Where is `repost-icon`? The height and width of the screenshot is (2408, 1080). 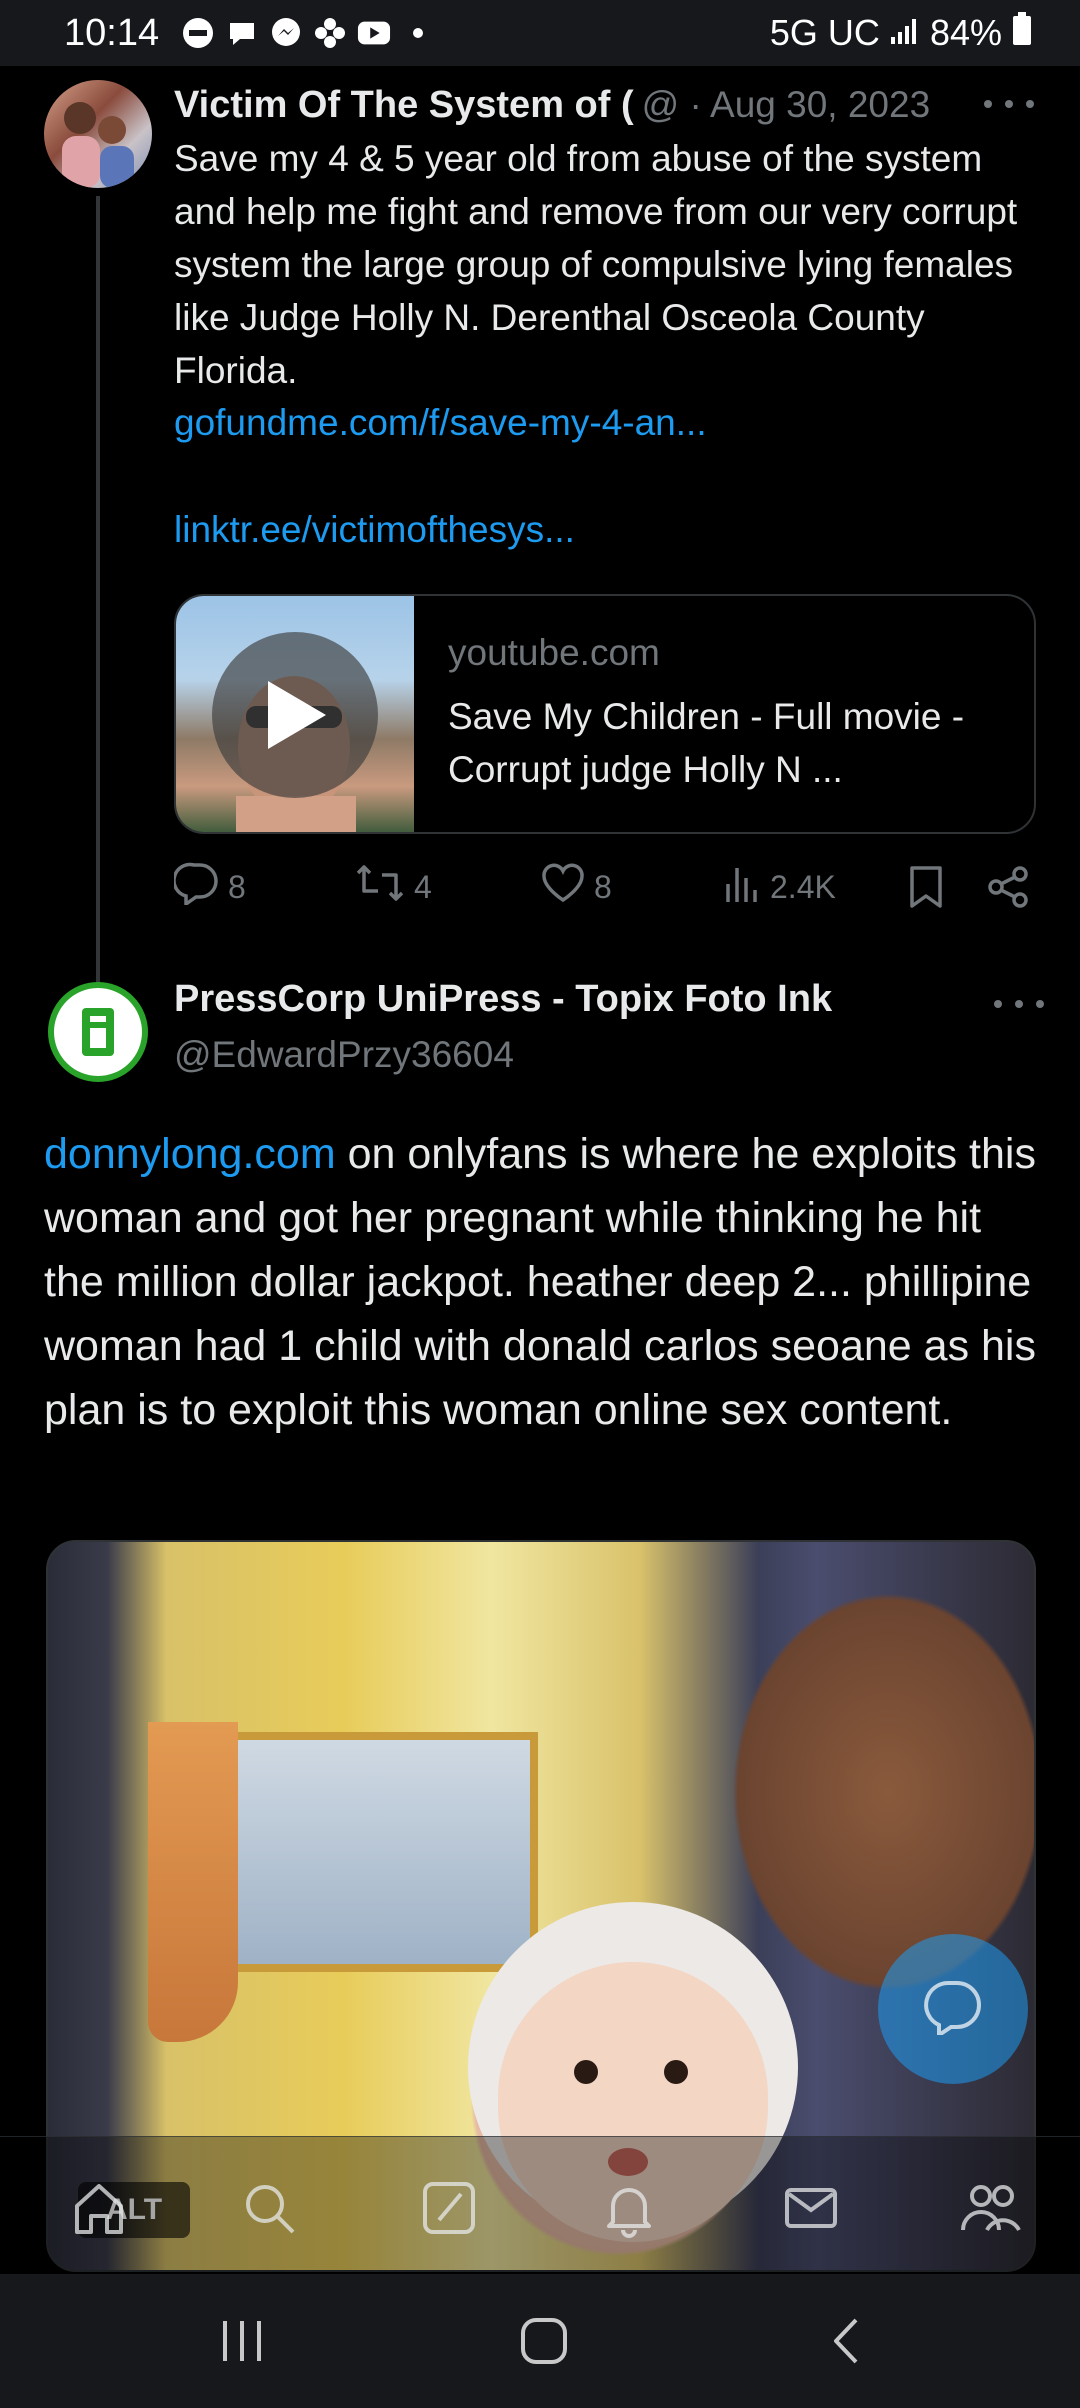
repost-icon is located at coordinates (384, 887).